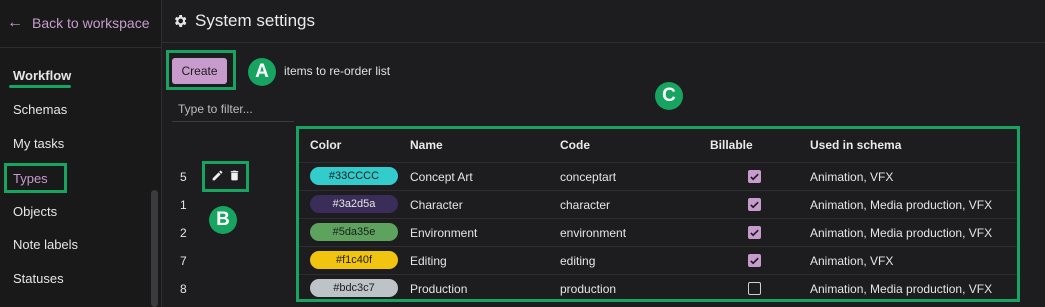  I want to click on arrow-left-icon: ←, so click(15, 22).